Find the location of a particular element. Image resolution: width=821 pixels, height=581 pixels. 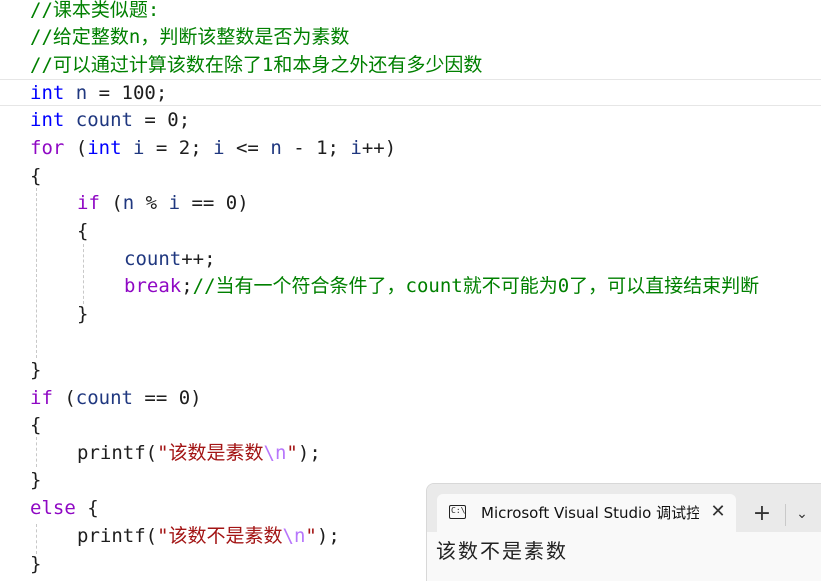

code-line-7: { is located at coordinates (35, 176).